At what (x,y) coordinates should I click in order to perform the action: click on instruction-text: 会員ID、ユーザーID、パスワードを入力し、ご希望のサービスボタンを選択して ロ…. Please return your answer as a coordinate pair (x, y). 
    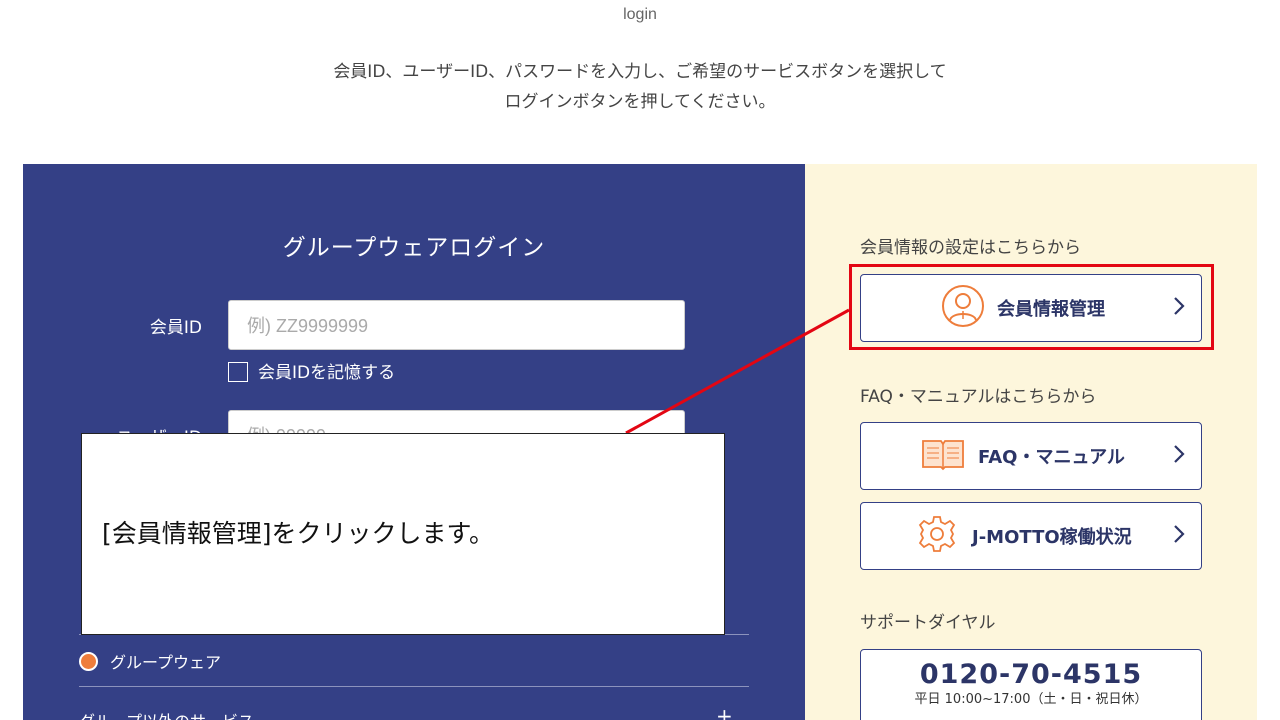
    Looking at the image, I should click on (640, 87).